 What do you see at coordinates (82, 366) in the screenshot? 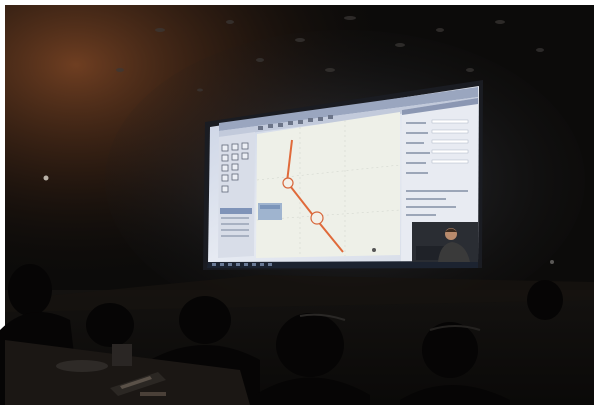
I see `table-item` at bounding box center [82, 366].